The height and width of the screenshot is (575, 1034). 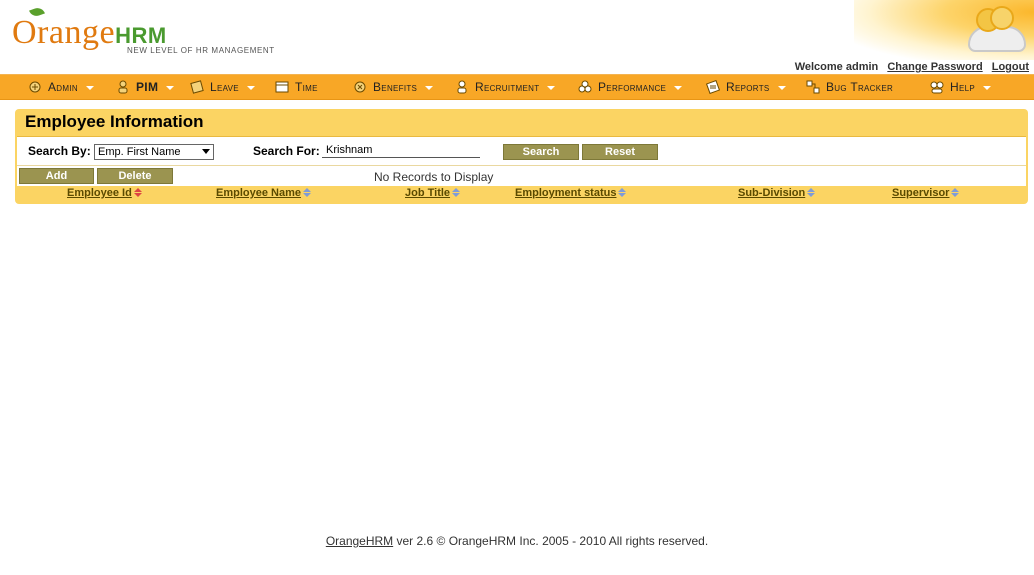 What do you see at coordinates (141, 35) in the screenshot?
I see `logo-hrm-text: HRM` at bounding box center [141, 35].